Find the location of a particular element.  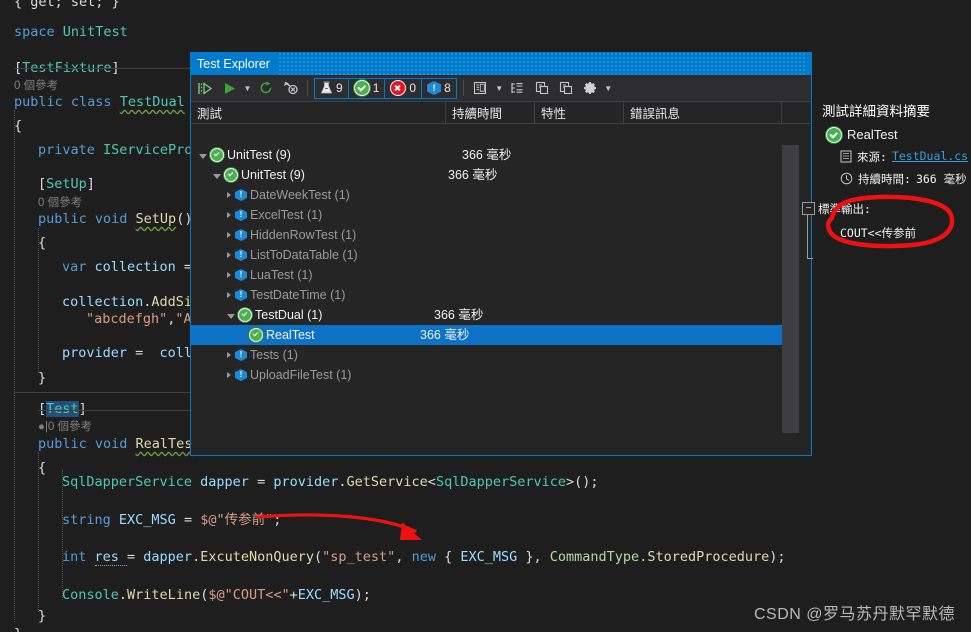

run-dropdown-chevron-icon: ▼ is located at coordinates (247, 88).